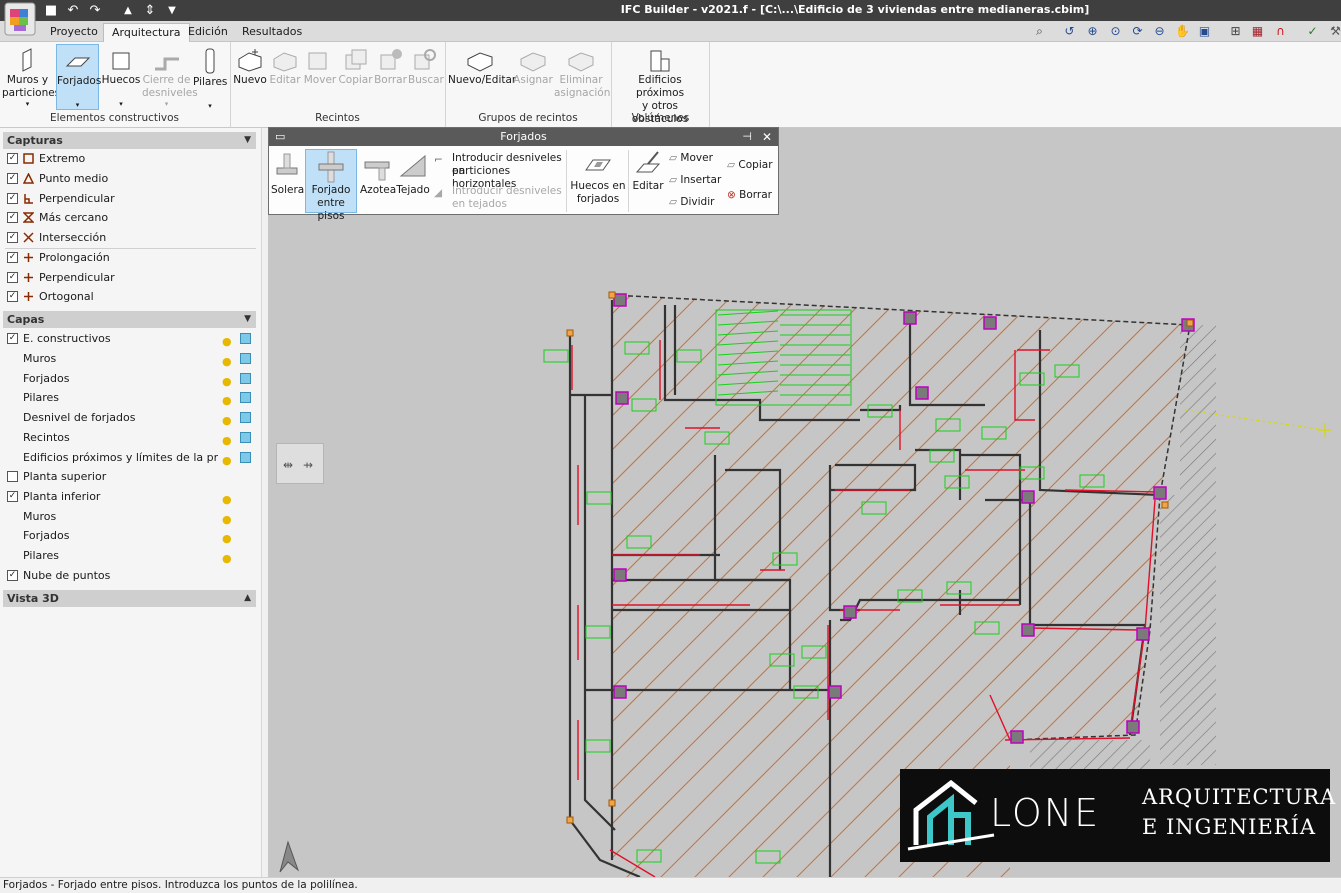 Image resolution: width=1341 pixels, height=893 pixels. Describe the element at coordinates (272, 32) in the screenshot. I see `tab-resultados: Resultados` at that location.